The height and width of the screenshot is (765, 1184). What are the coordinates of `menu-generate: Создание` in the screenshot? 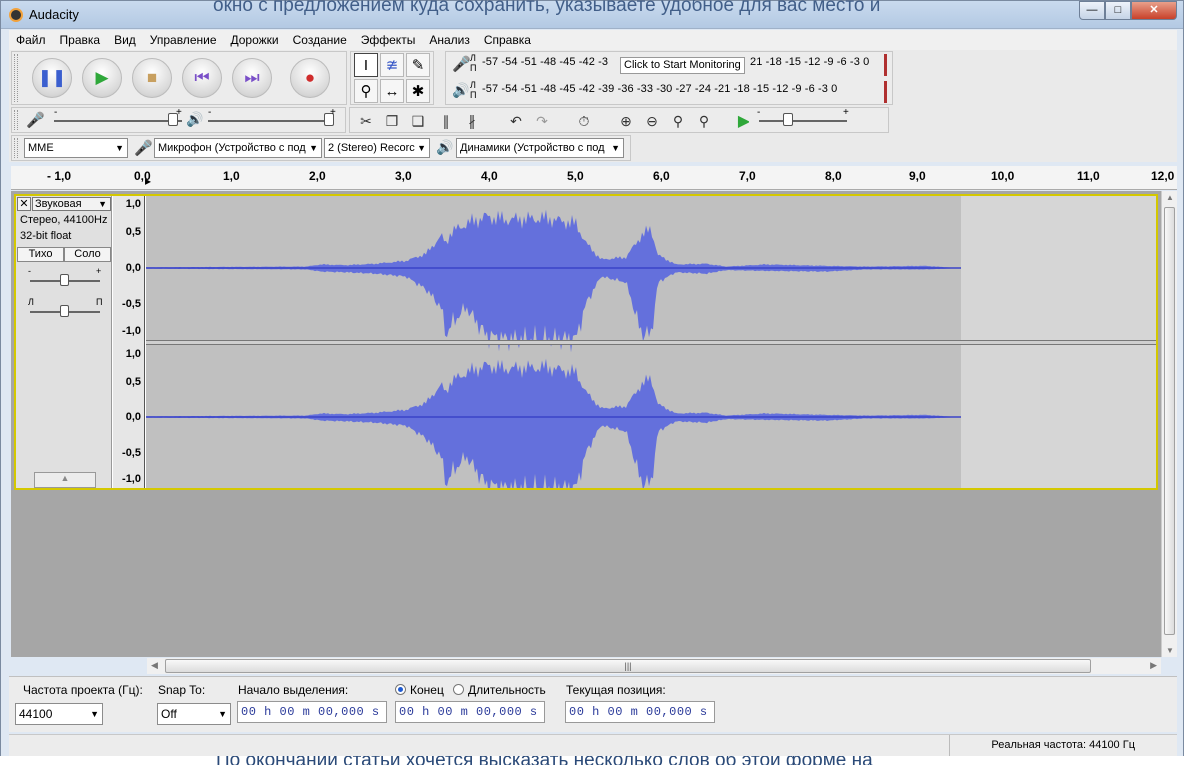 It's located at (320, 40).